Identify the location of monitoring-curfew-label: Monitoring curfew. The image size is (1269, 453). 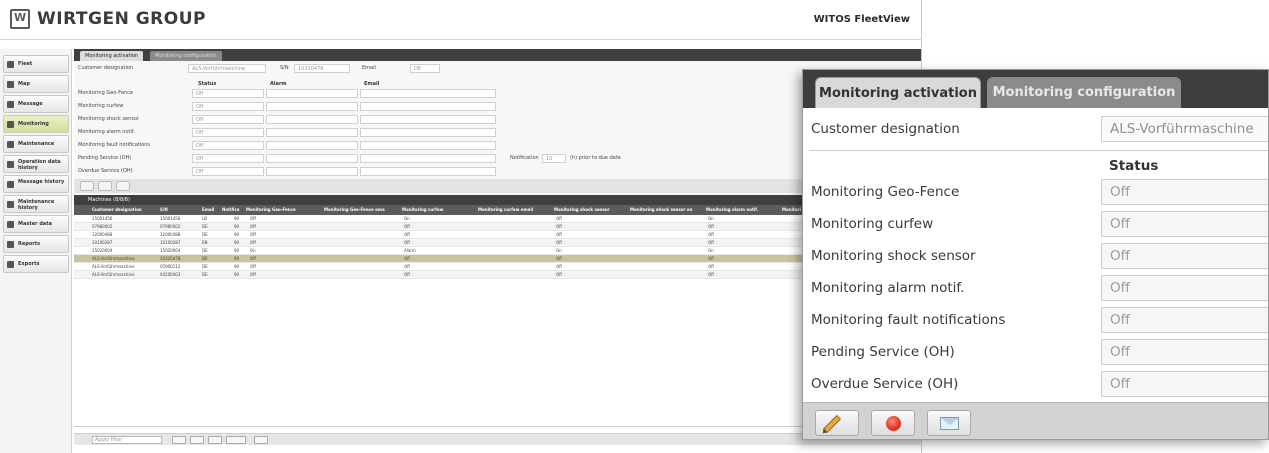
(872, 224).